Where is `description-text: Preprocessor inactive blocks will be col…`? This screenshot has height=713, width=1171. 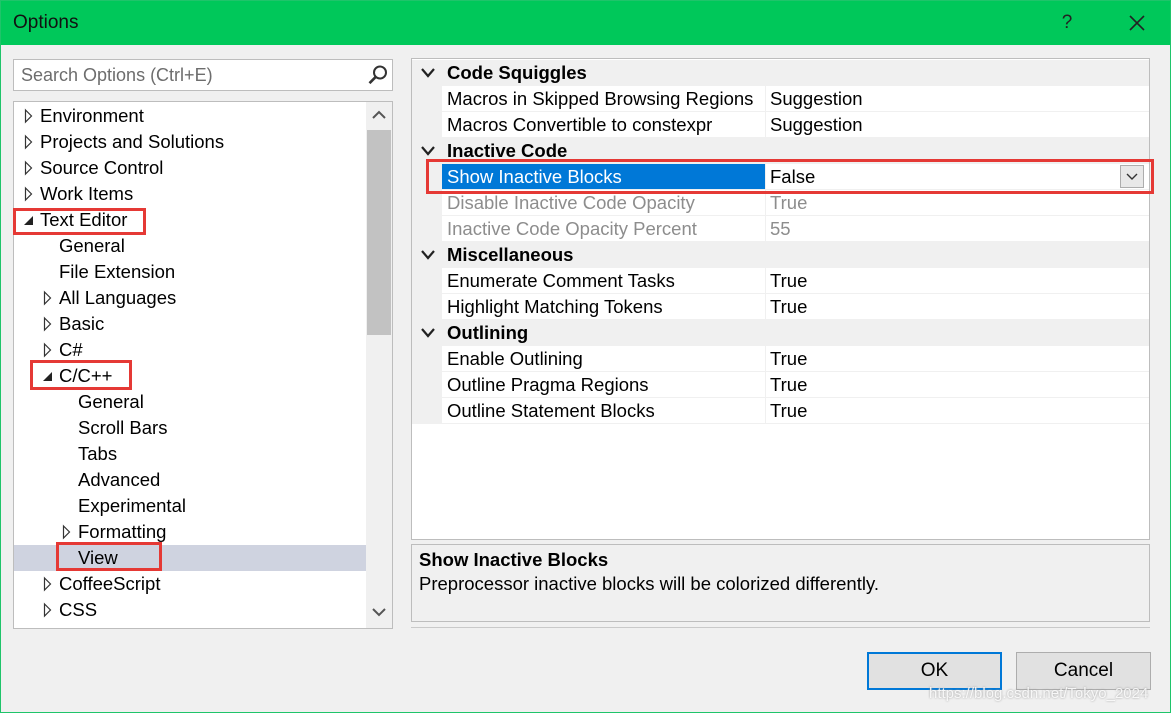 description-text: Preprocessor inactive blocks will be col… is located at coordinates (649, 583).